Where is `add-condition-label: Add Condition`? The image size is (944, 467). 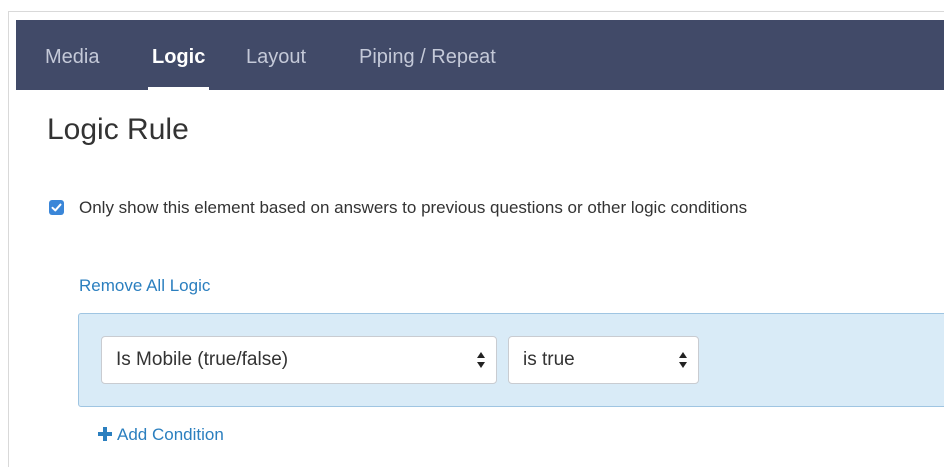
add-condition-label: Add Condition is located at coordinates (170, 434).